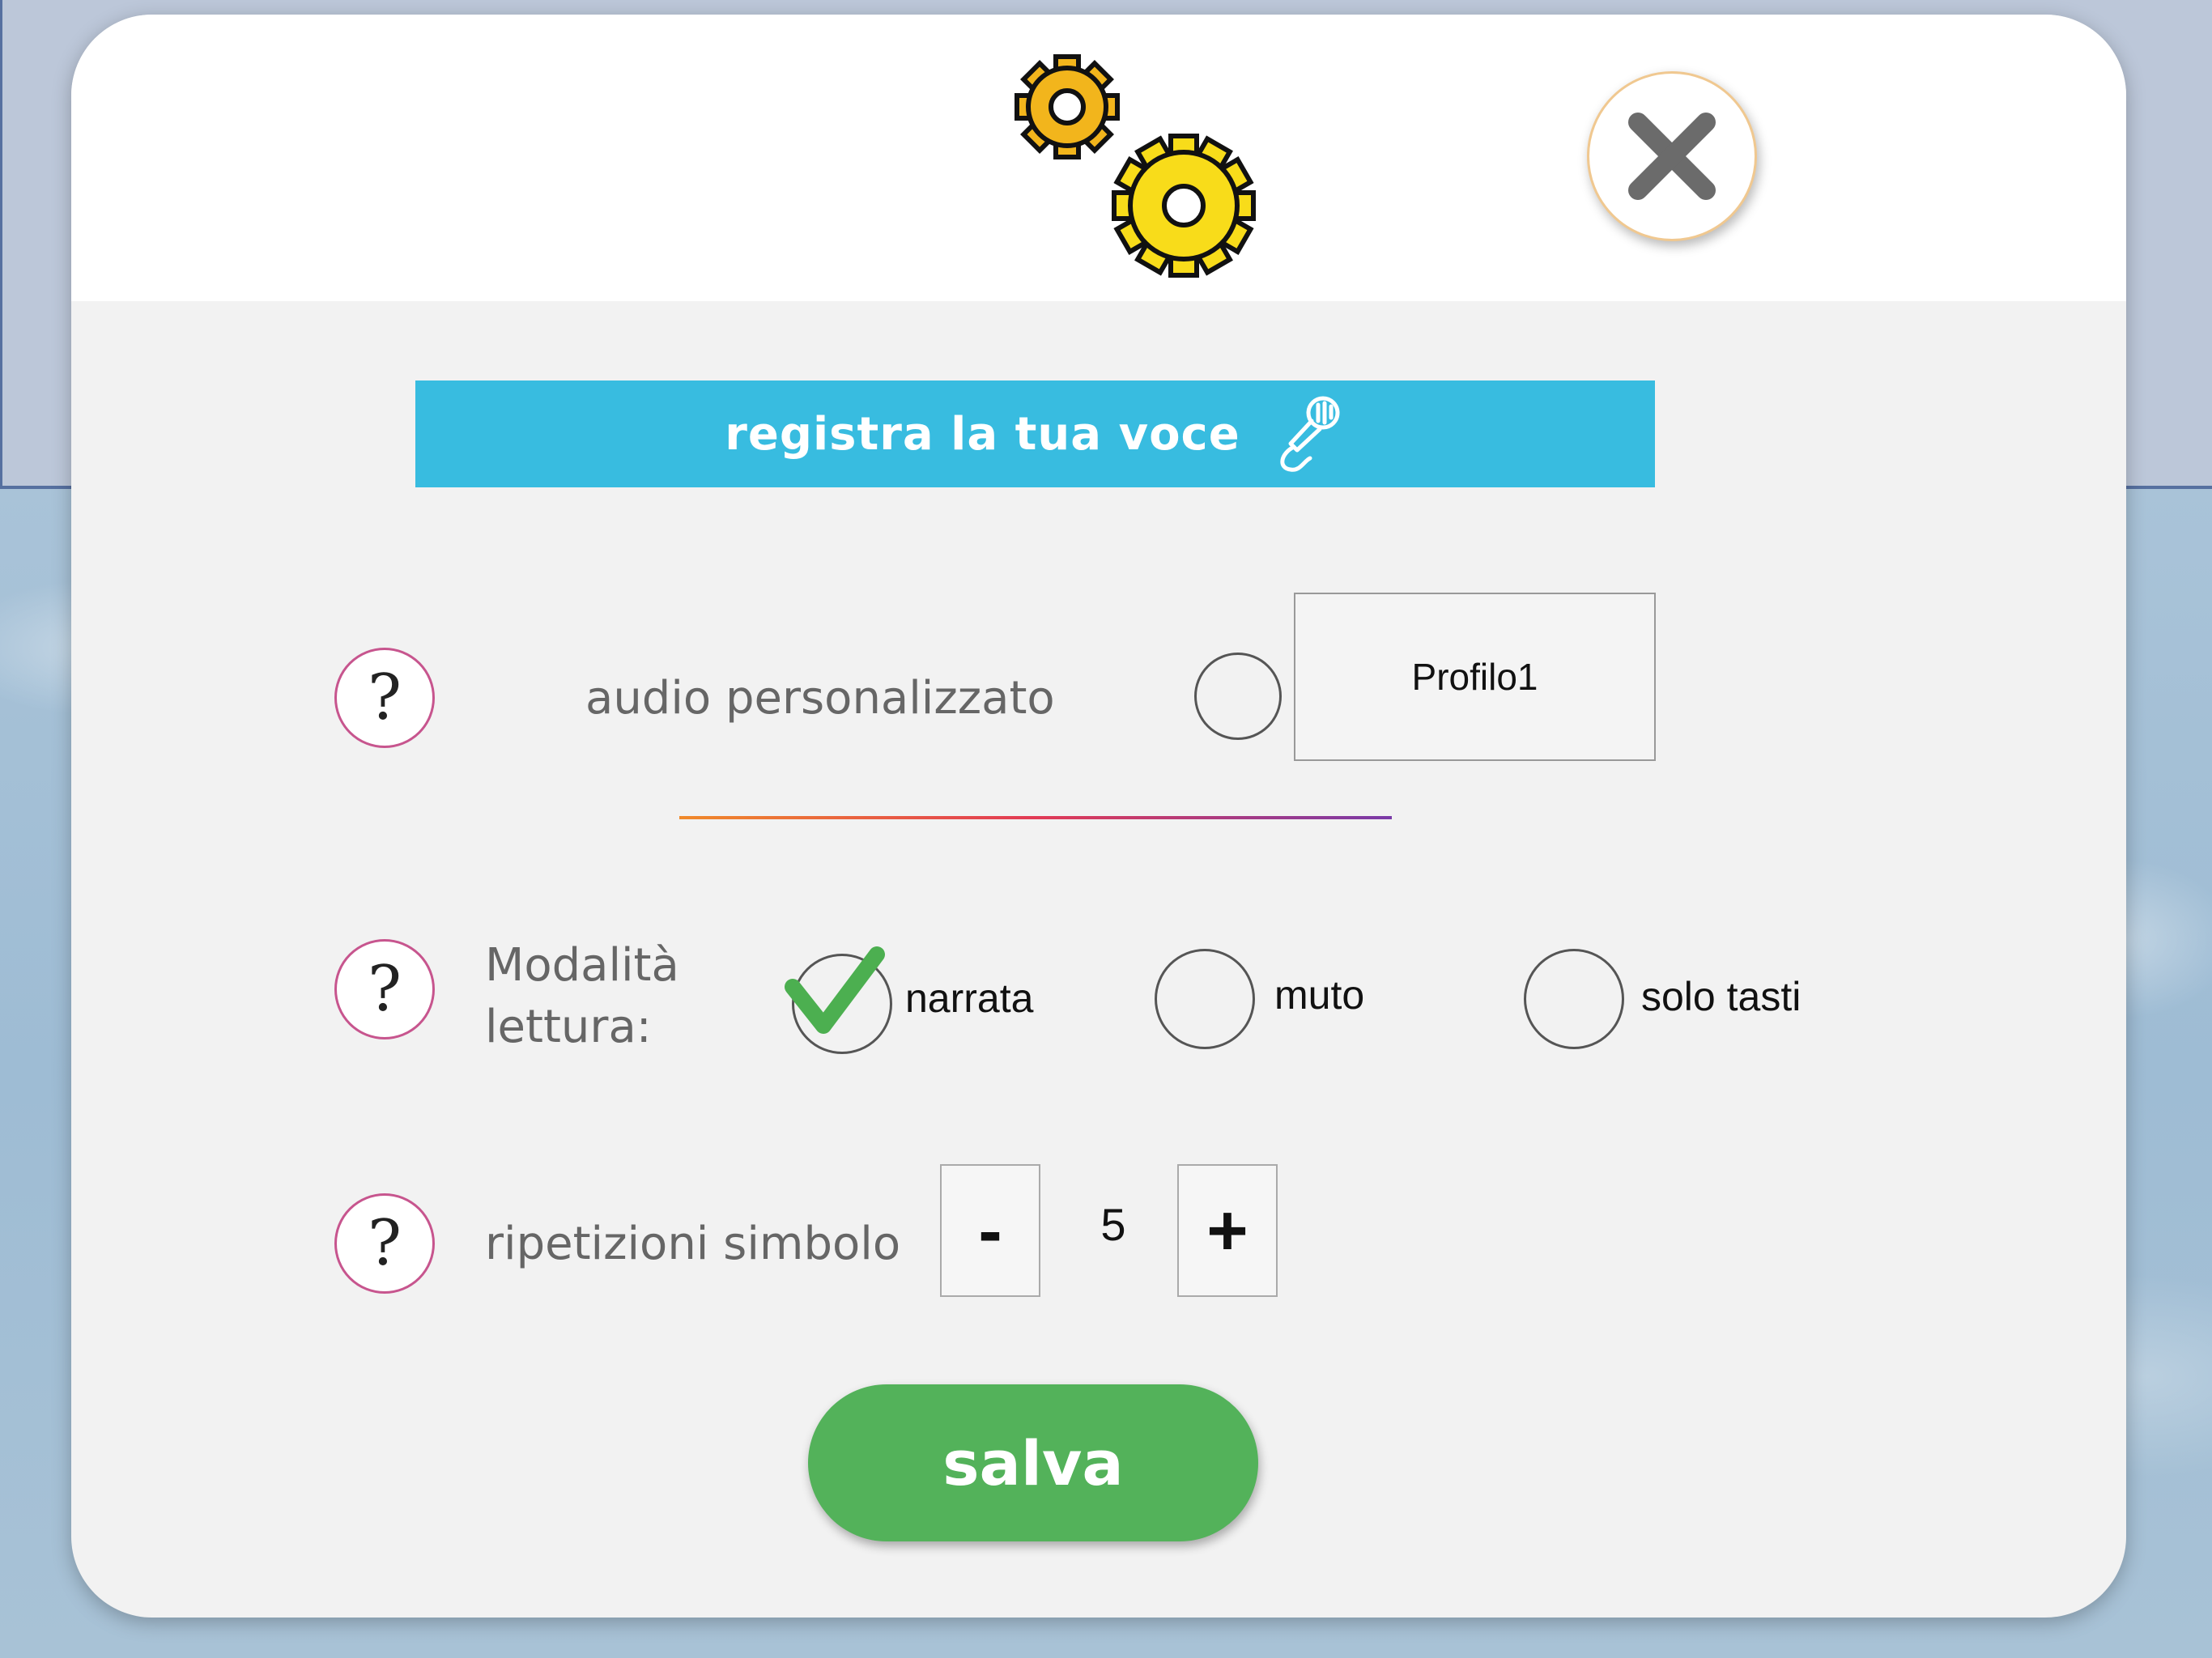 Image resolution: width=2212 pixels, height=1658 pixels. Describe the element at coordinates (820, 698) in the screenshot. I see `custom-audio-label: audio personalizzato` at that location.